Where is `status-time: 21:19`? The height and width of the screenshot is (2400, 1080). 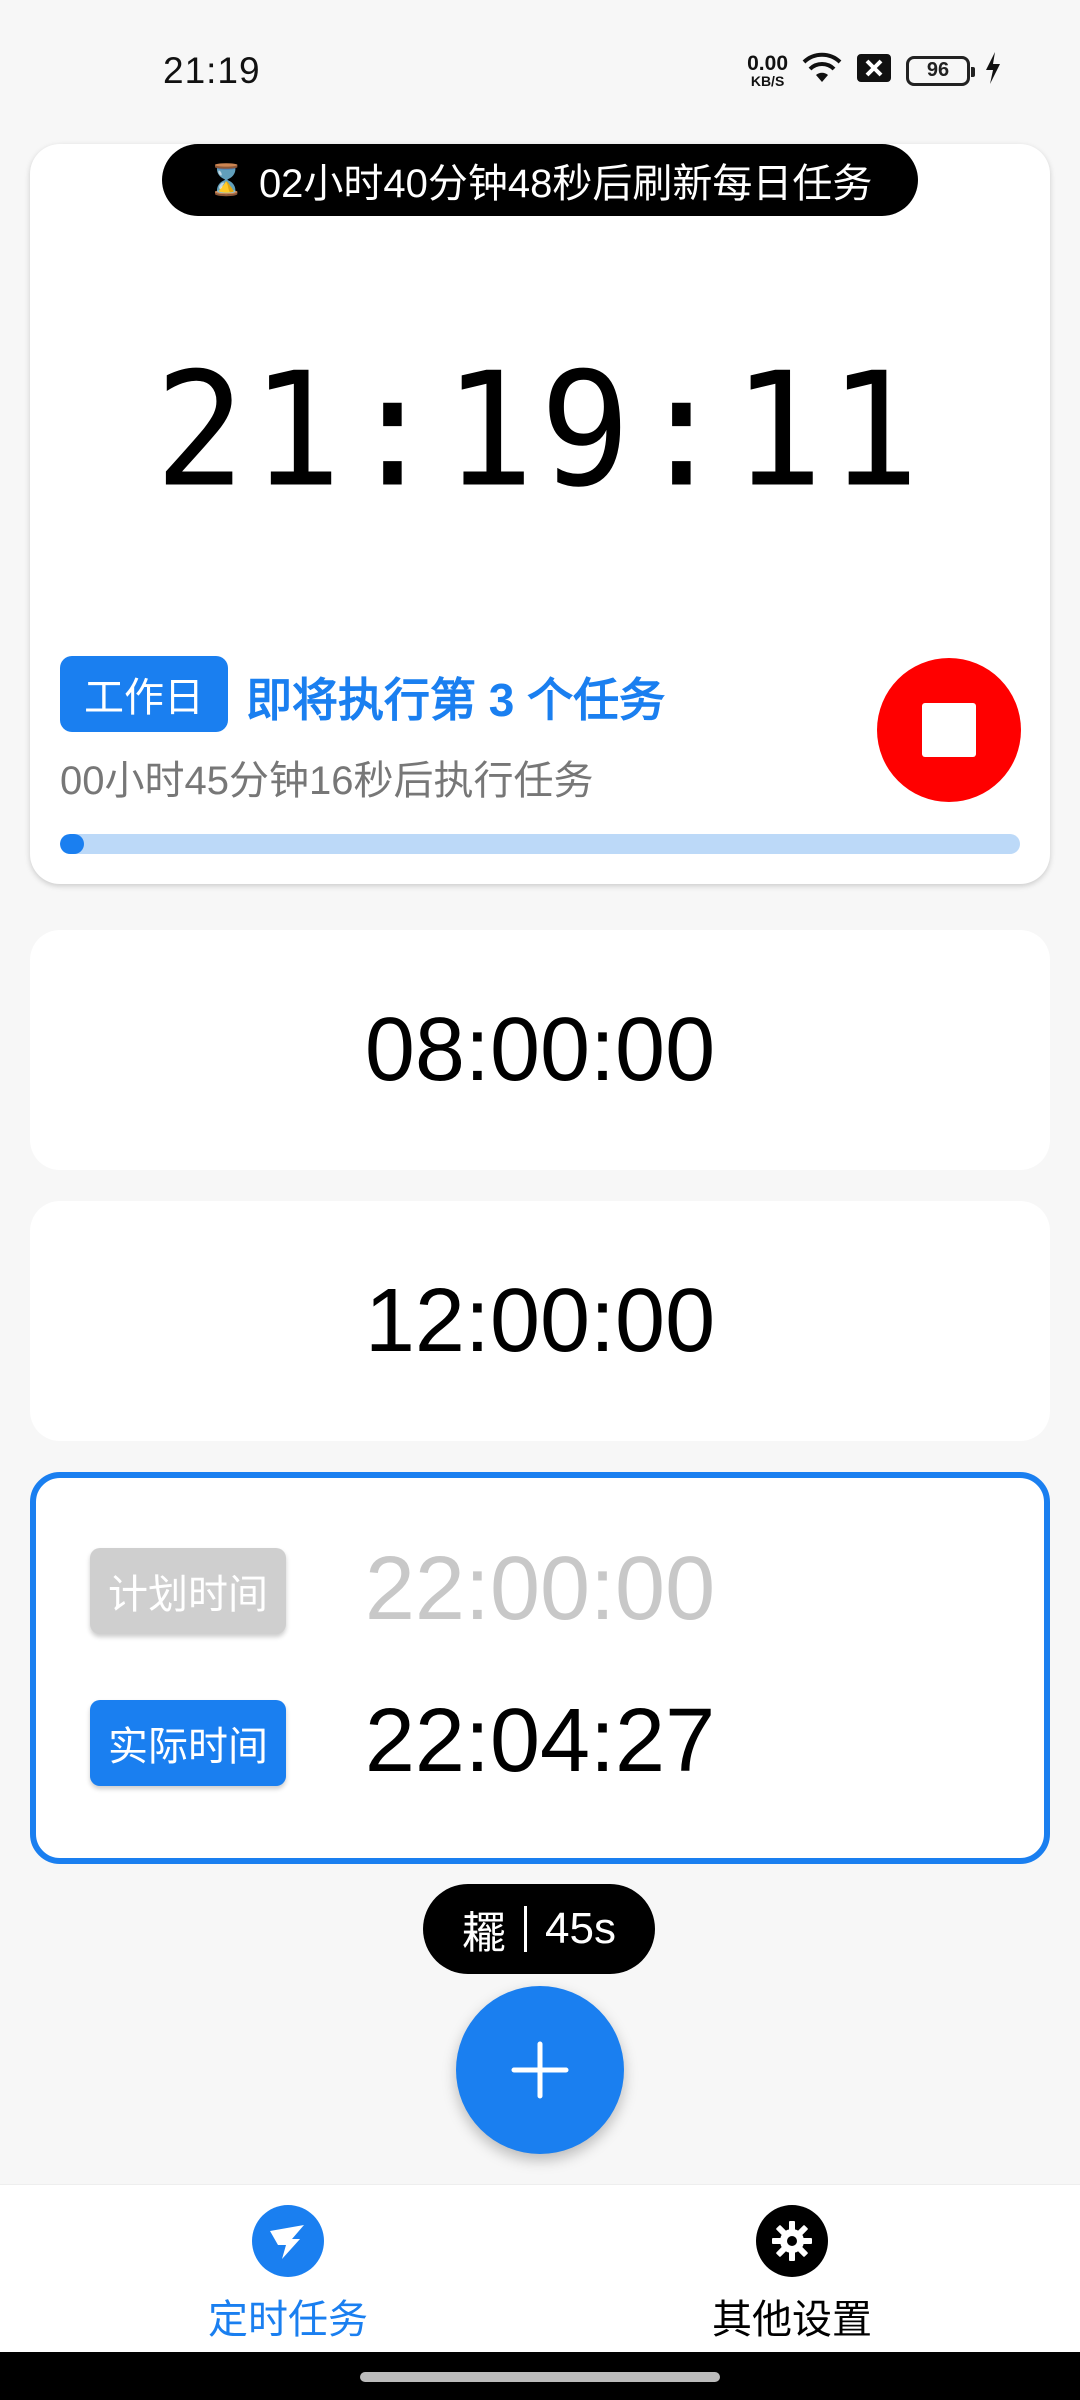 status-time: 21:19 is located at coordinates (212, 70).